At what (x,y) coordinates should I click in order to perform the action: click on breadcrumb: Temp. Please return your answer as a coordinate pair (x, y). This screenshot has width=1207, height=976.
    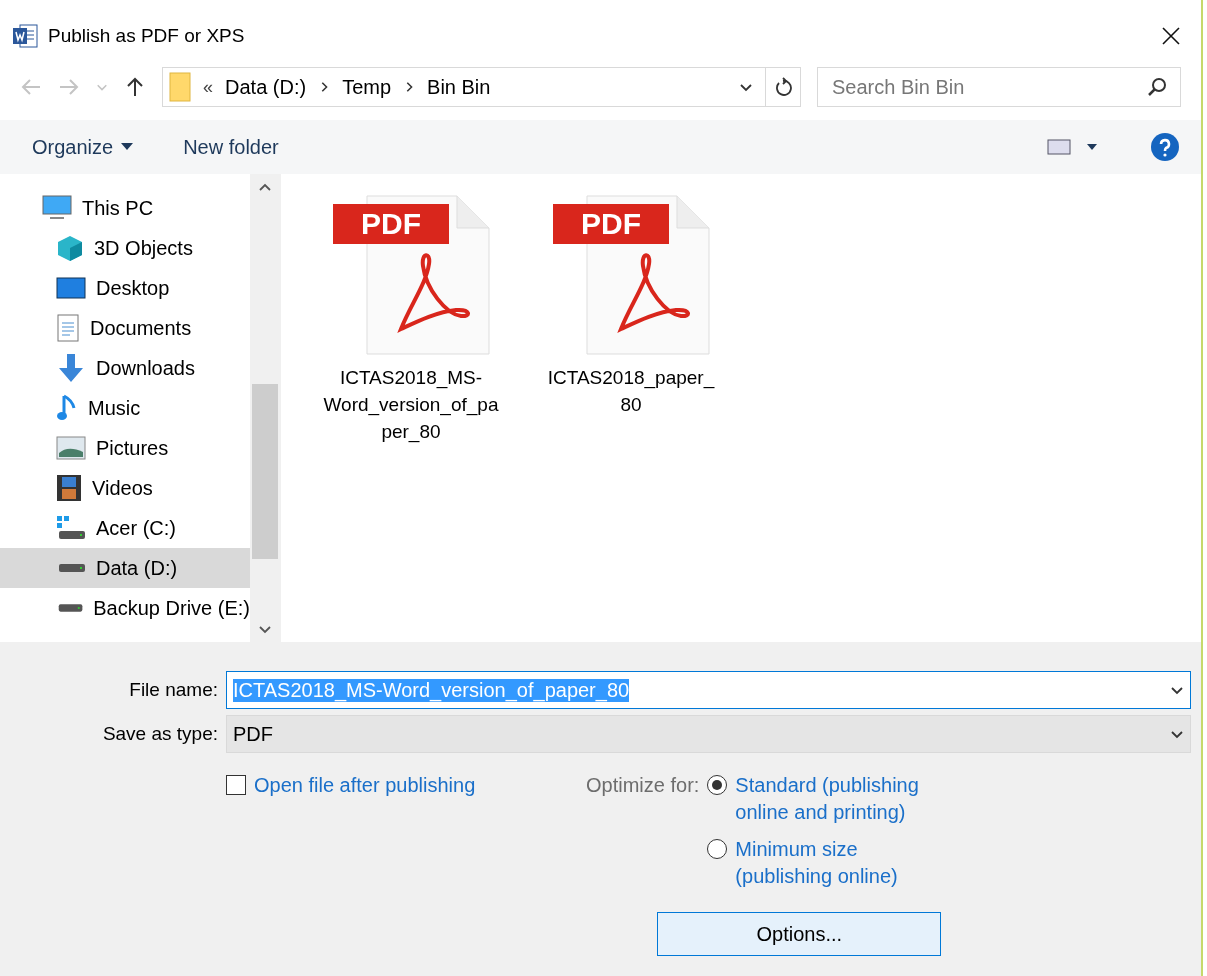
    Looking at the image, I should click on (367, 87).